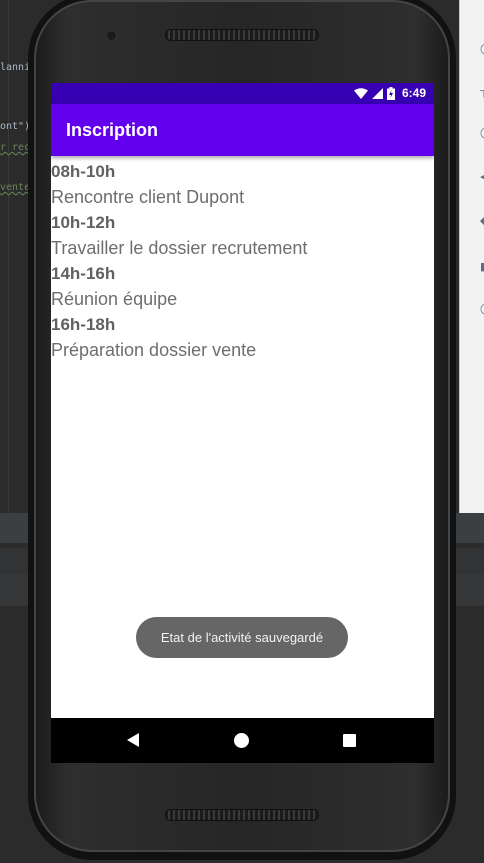 Image resolution: width=484 pixels, height=863 pixels. Describe the element at coordinates (242, 35) in the screenshot. I see `top-speaker` at that location.